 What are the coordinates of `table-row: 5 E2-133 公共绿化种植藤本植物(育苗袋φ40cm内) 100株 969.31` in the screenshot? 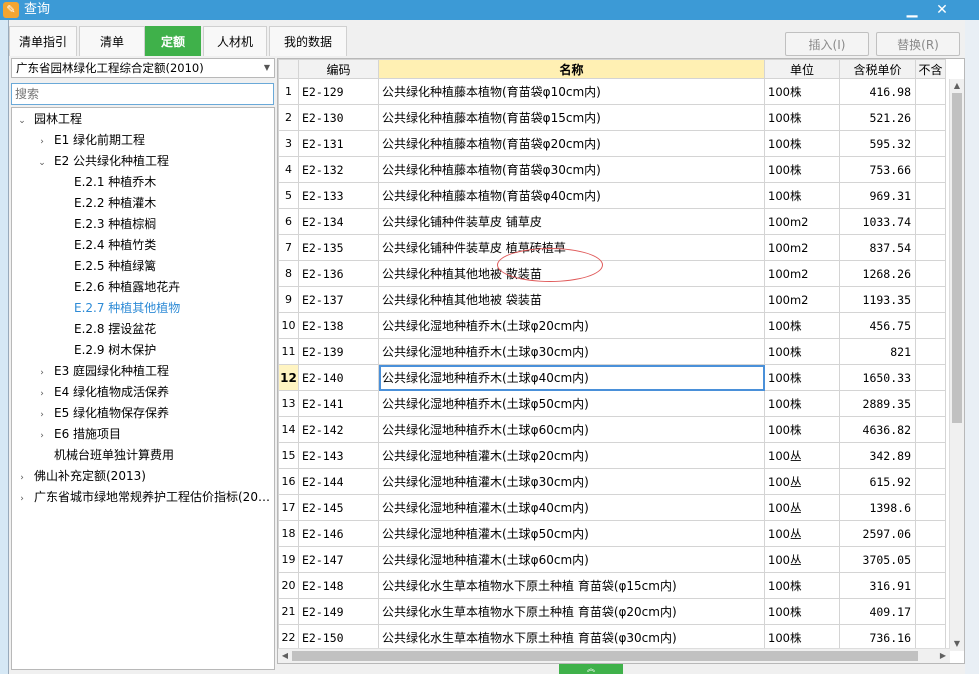 It's located at (612, 195).